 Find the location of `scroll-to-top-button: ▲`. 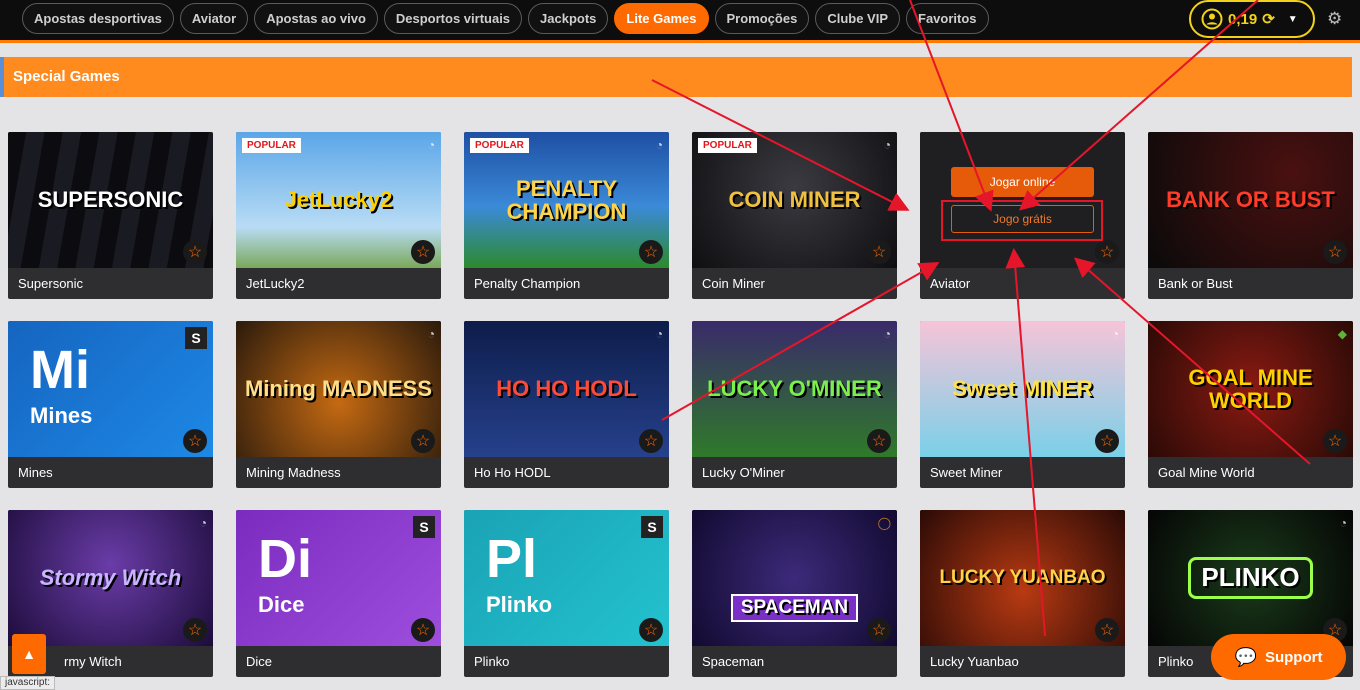

scroll-to-top-button: ▲ is located at coordinates (29, 654).